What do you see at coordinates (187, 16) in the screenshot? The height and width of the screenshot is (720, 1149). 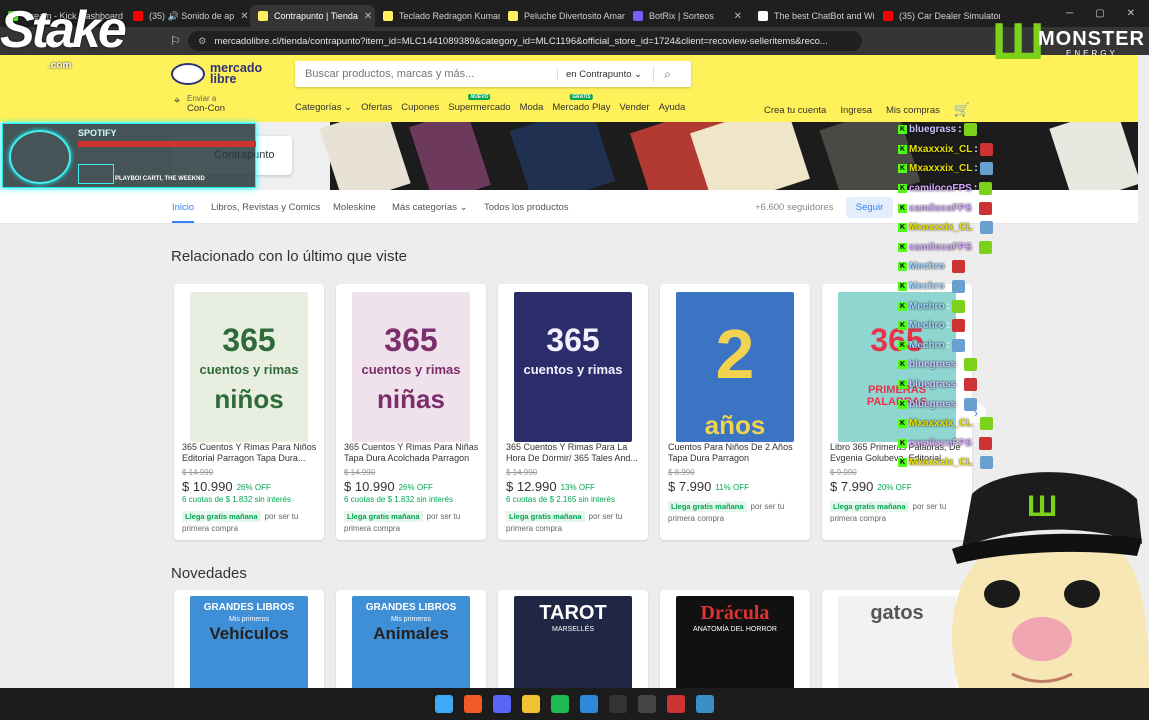 I see `browser-tab: (35) 🔊 Sonido de ap ✕` at bounding box center [187, 16].